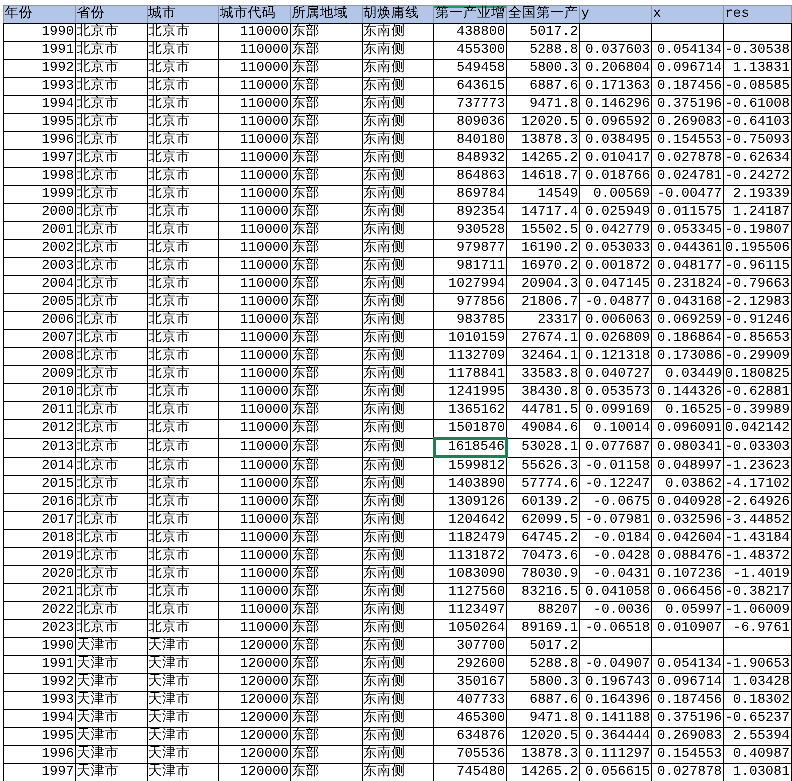 Image resolution: width=792 pixels, height=781 pixels. I want to click on table-cell: 0.054134, so click(688, 51).